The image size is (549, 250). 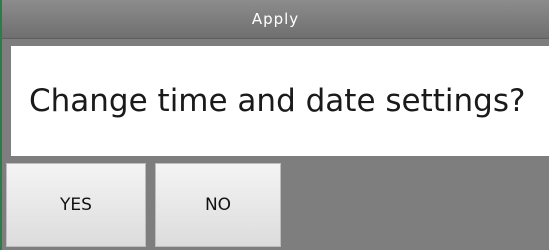 I want to click on dialog-title: Apply, so click(x=275, y=19).